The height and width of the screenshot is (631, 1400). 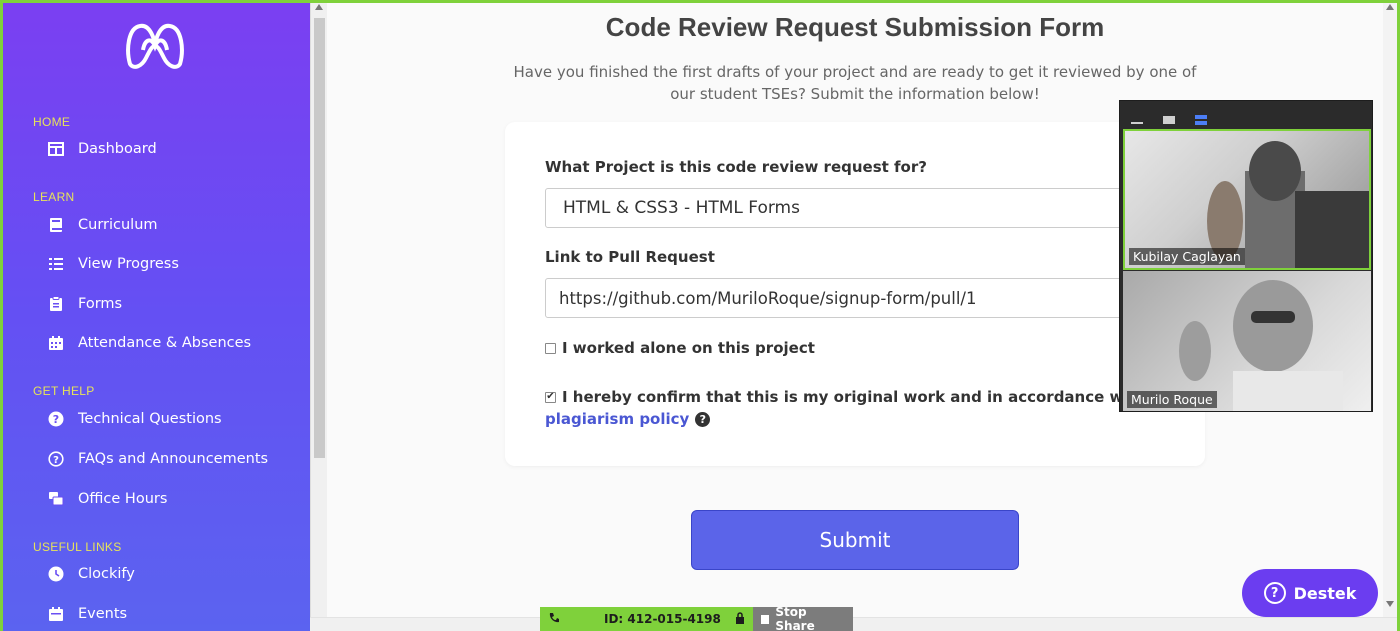 I want to click on horizontal-scrollbar, so click(x=855, y=624).